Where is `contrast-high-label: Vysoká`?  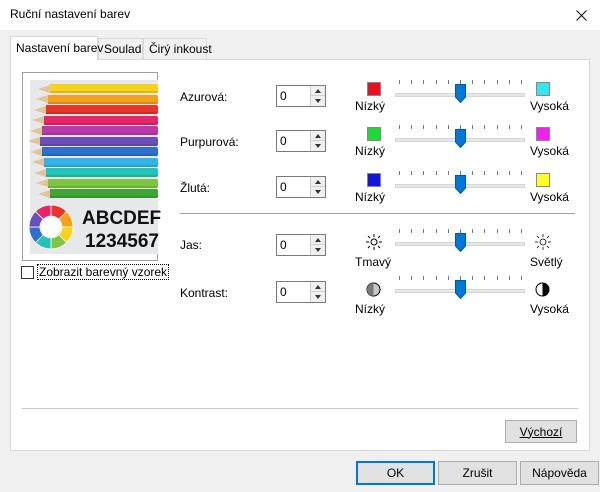 contrast-high-label: Vysoká is located at coordinates (549, 309).